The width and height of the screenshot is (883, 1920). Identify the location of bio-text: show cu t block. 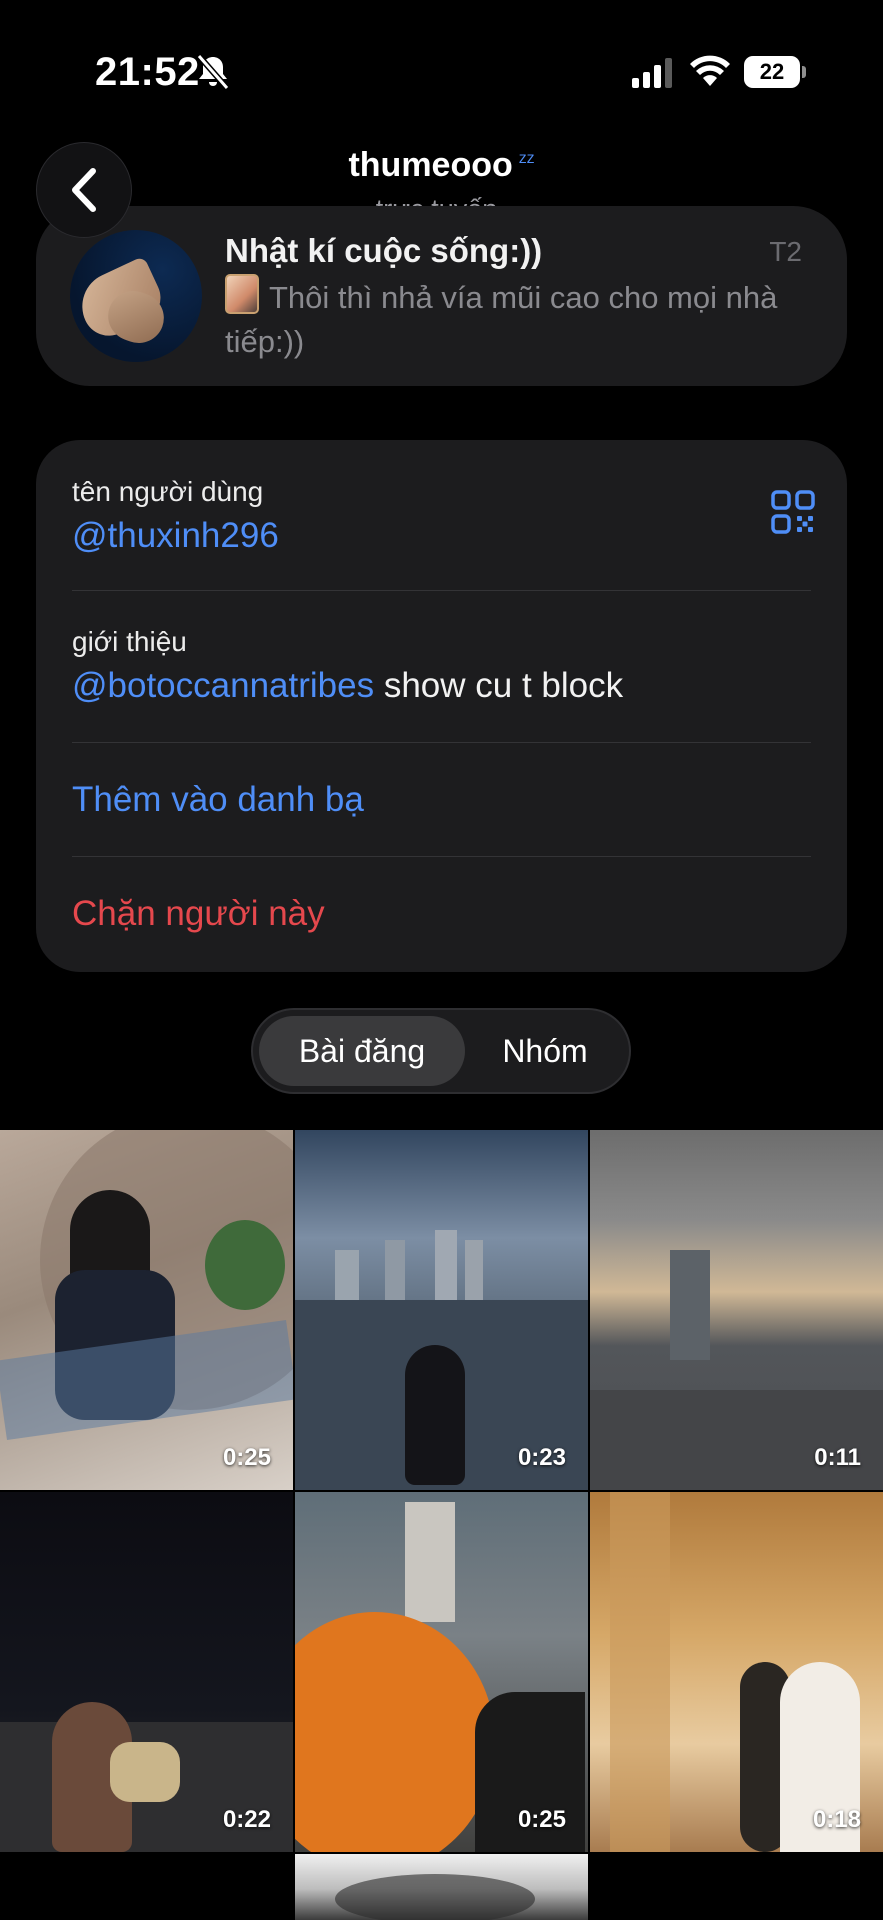
(499, 685).